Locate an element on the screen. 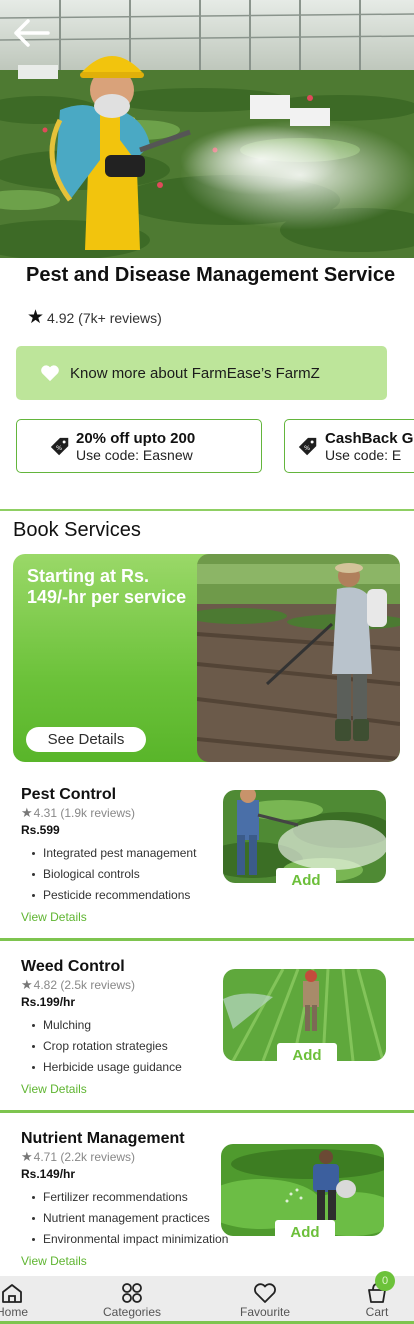 This screenshot has height=1324, width=414. rating-text: 4.82 (2.5k reviews) is located at coordinates (84, 985).